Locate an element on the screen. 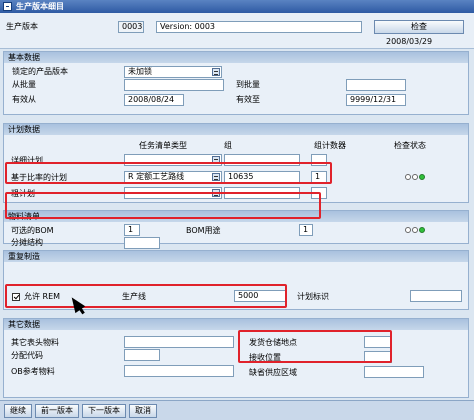  bom-status-traffic-light-icon is located at coordinates (416, 230).